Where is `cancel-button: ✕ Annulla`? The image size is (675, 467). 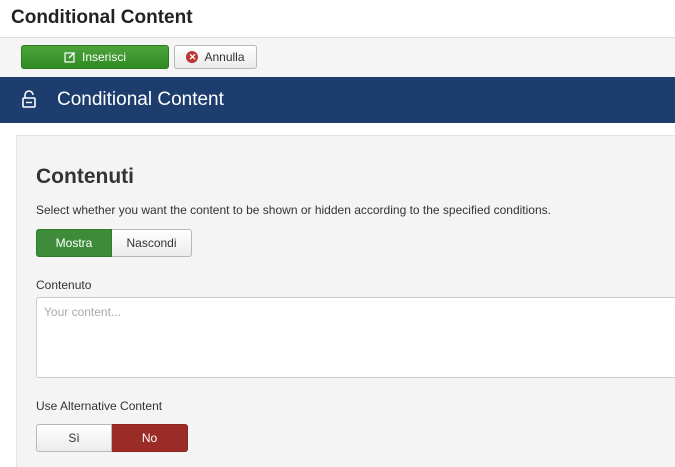 cancel-button: ✕ Annulla is located at coordinates (215, 57).